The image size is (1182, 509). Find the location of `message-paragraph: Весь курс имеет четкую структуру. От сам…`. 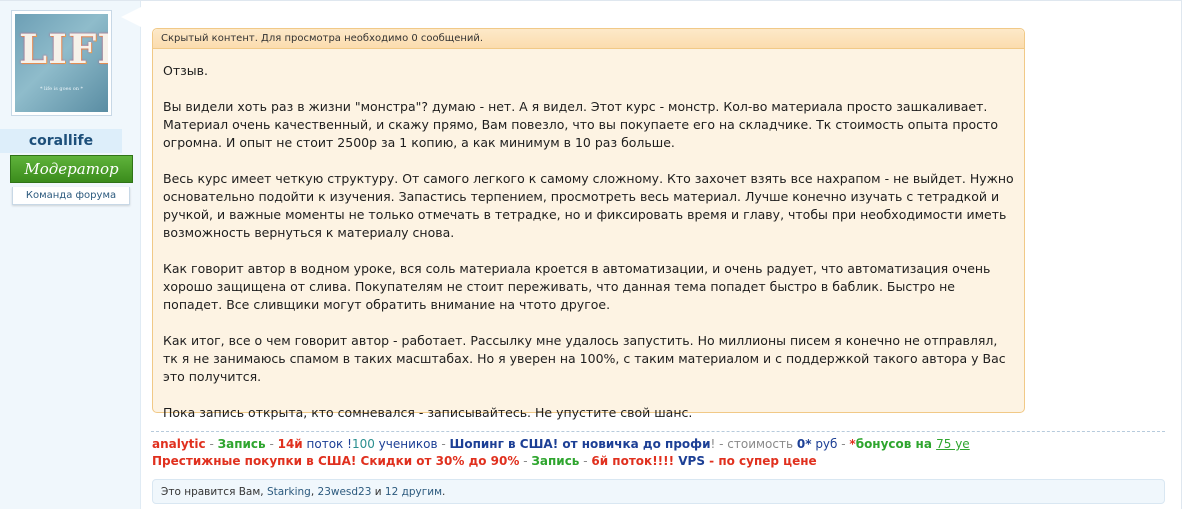

message-paragraph: Весь курс имеет четкую структуру. От сам… is located at coordinates (588, 205).